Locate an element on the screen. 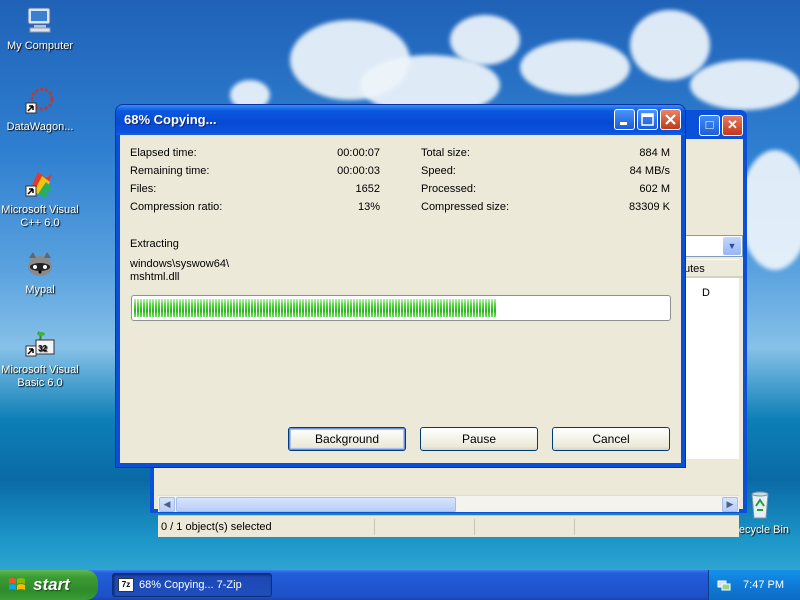 This screenshot has width=800, height=600. desktop-icon-label: Recycle Bin is located at coordinates (760, 530).